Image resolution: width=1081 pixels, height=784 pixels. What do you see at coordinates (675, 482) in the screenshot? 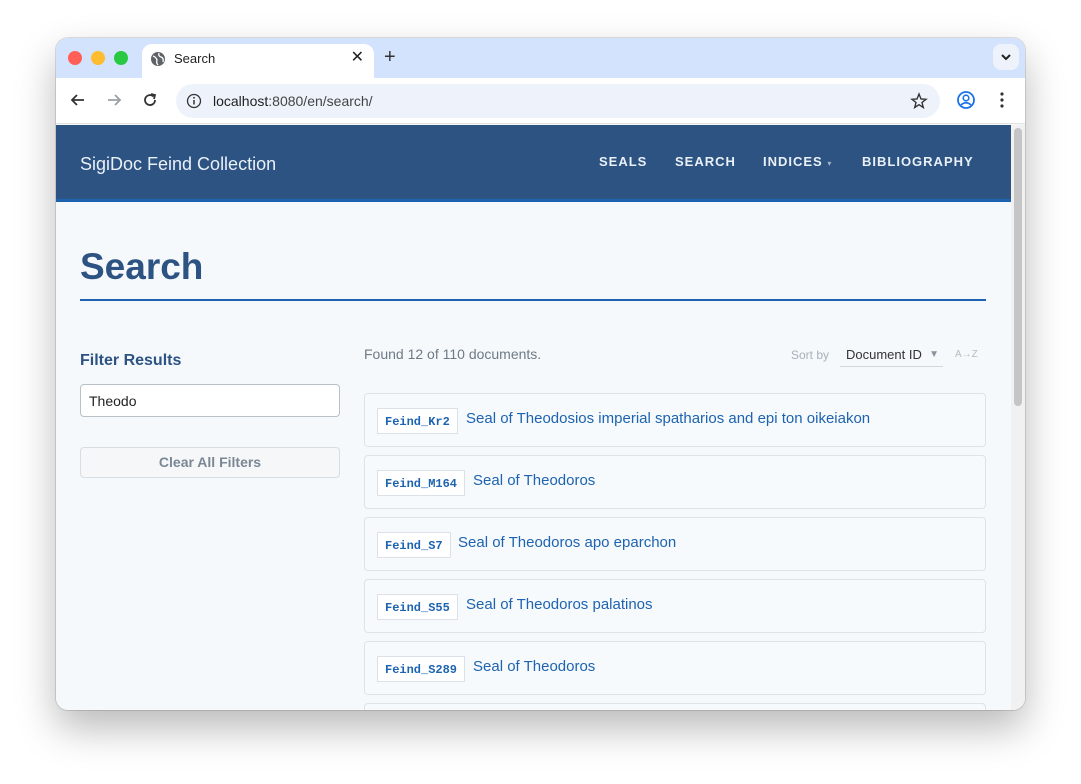
I see `result-item: Feind_M164 Seal of Theodoros` at bounding box center [675, 482].